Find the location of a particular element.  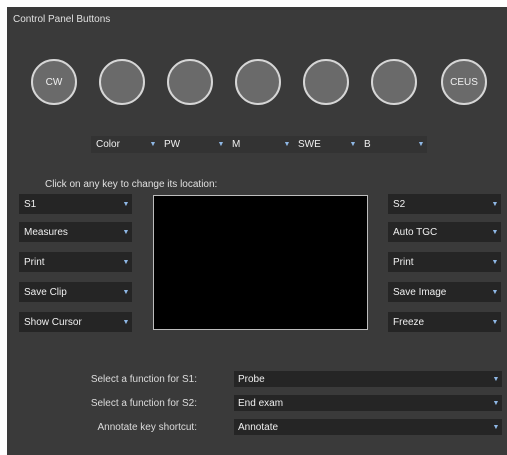

select-value: Auto TGC is located at coordinates (415, 232).